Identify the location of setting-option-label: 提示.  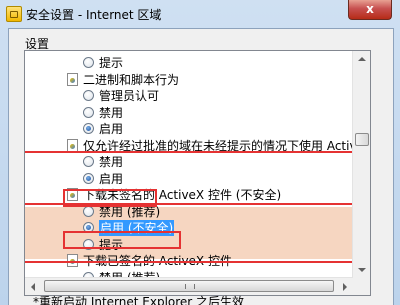
(111, 63).